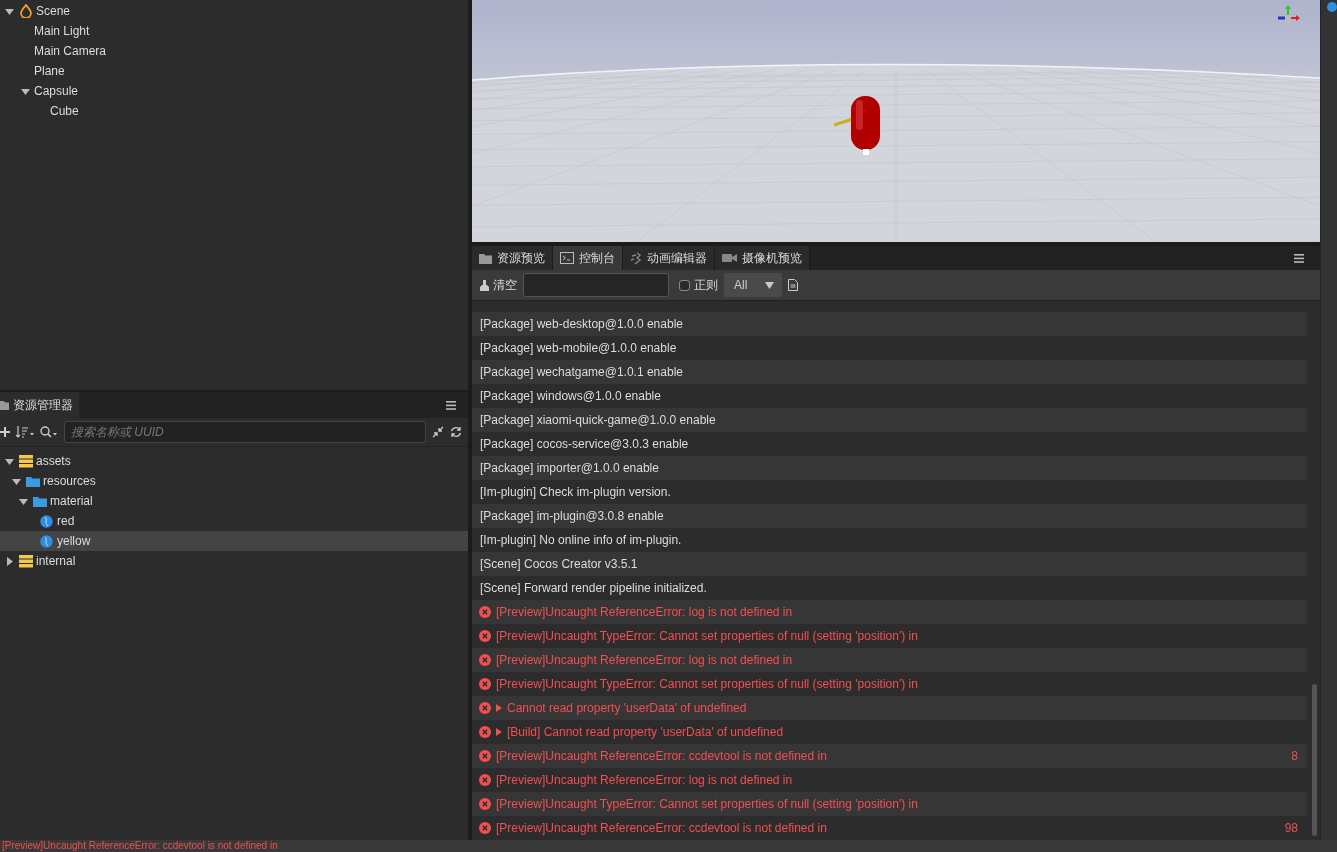 This screenshot has height=852, width=1337. Describe the element at coordinates (234, 541) in the screenshot. I see `tree-item: yellow` at that location.